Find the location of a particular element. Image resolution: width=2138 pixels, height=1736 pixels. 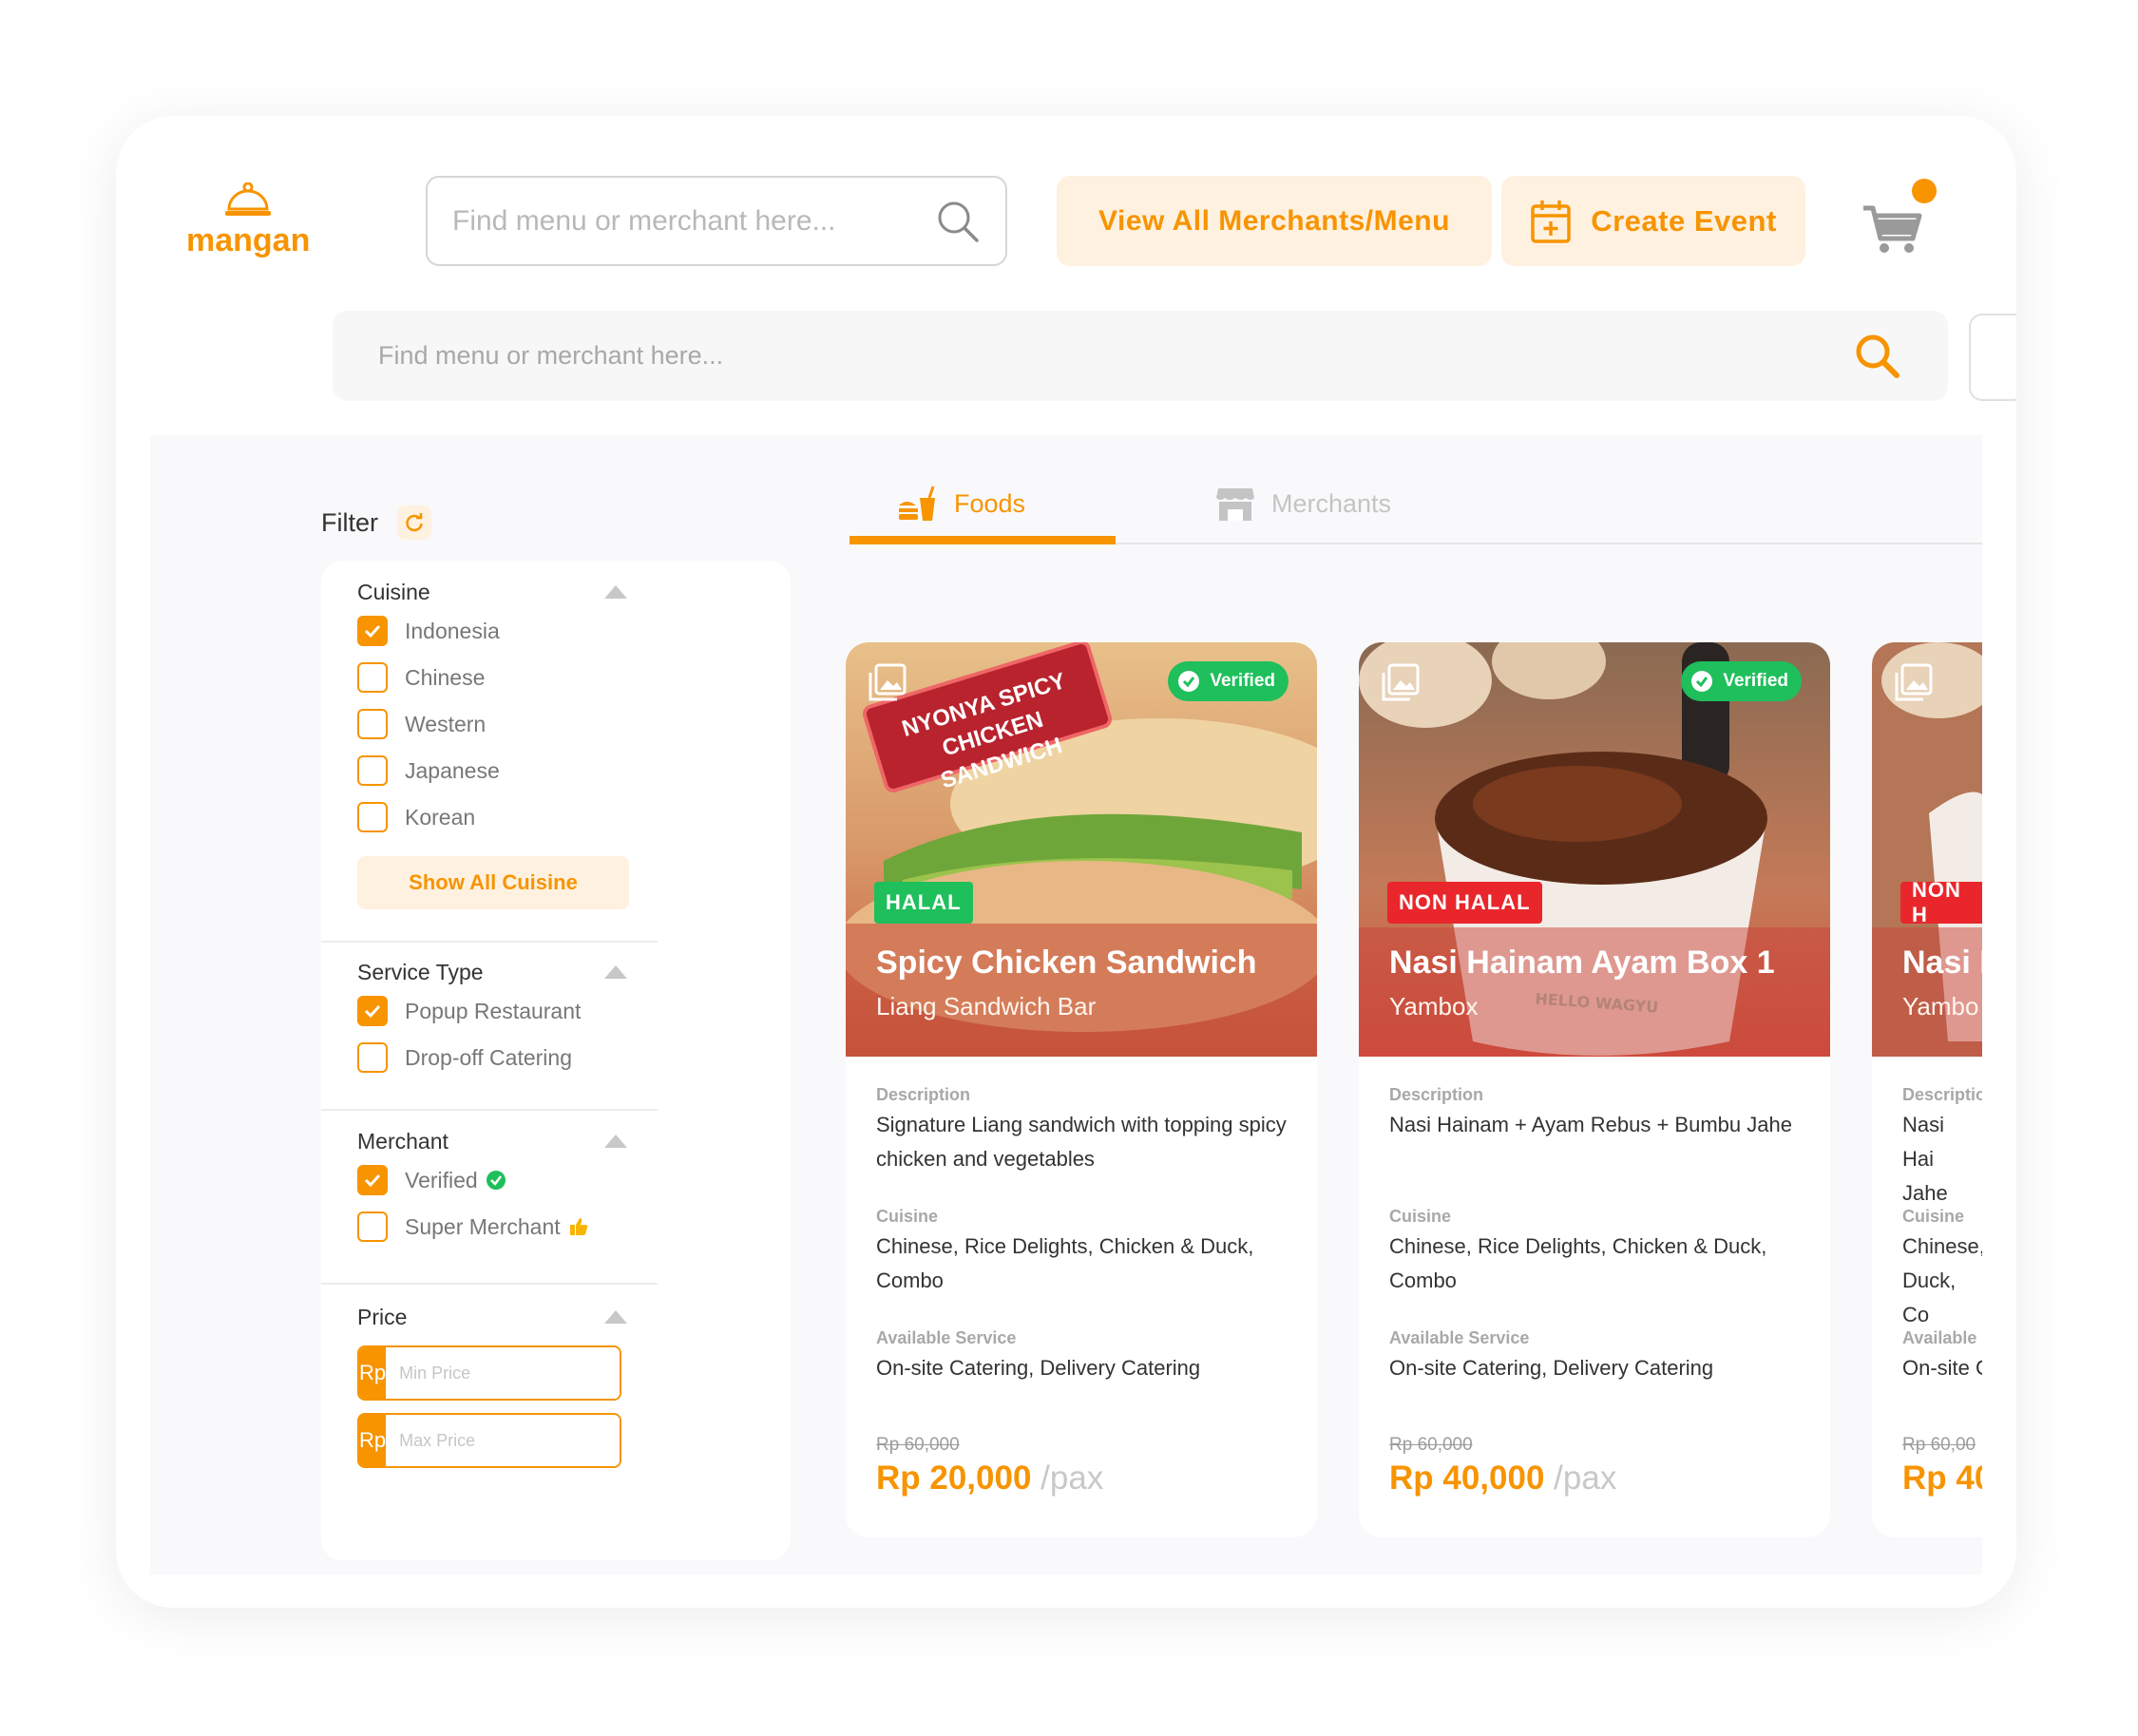

service-text: On-site C is located at coordinates (1942, 1368).